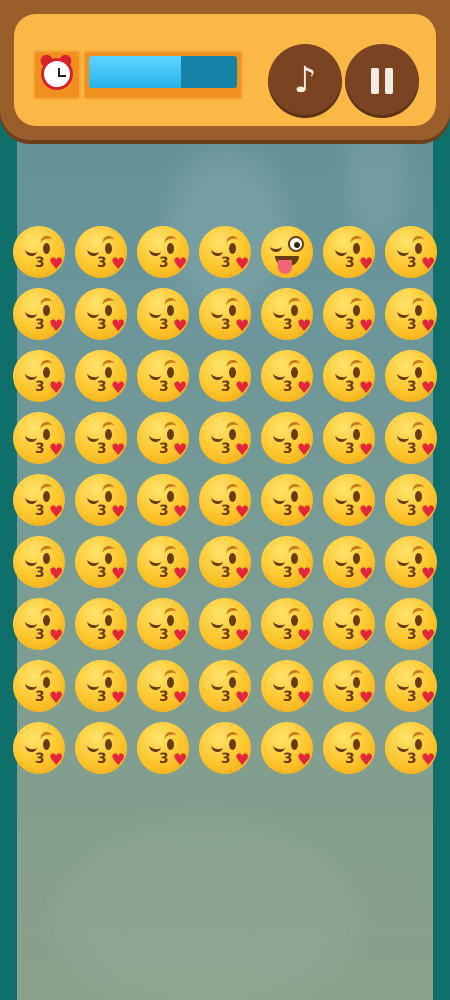 The width and height of the screenshot is (450, 1000). I want to click on timer-bar, so click(163, 75).